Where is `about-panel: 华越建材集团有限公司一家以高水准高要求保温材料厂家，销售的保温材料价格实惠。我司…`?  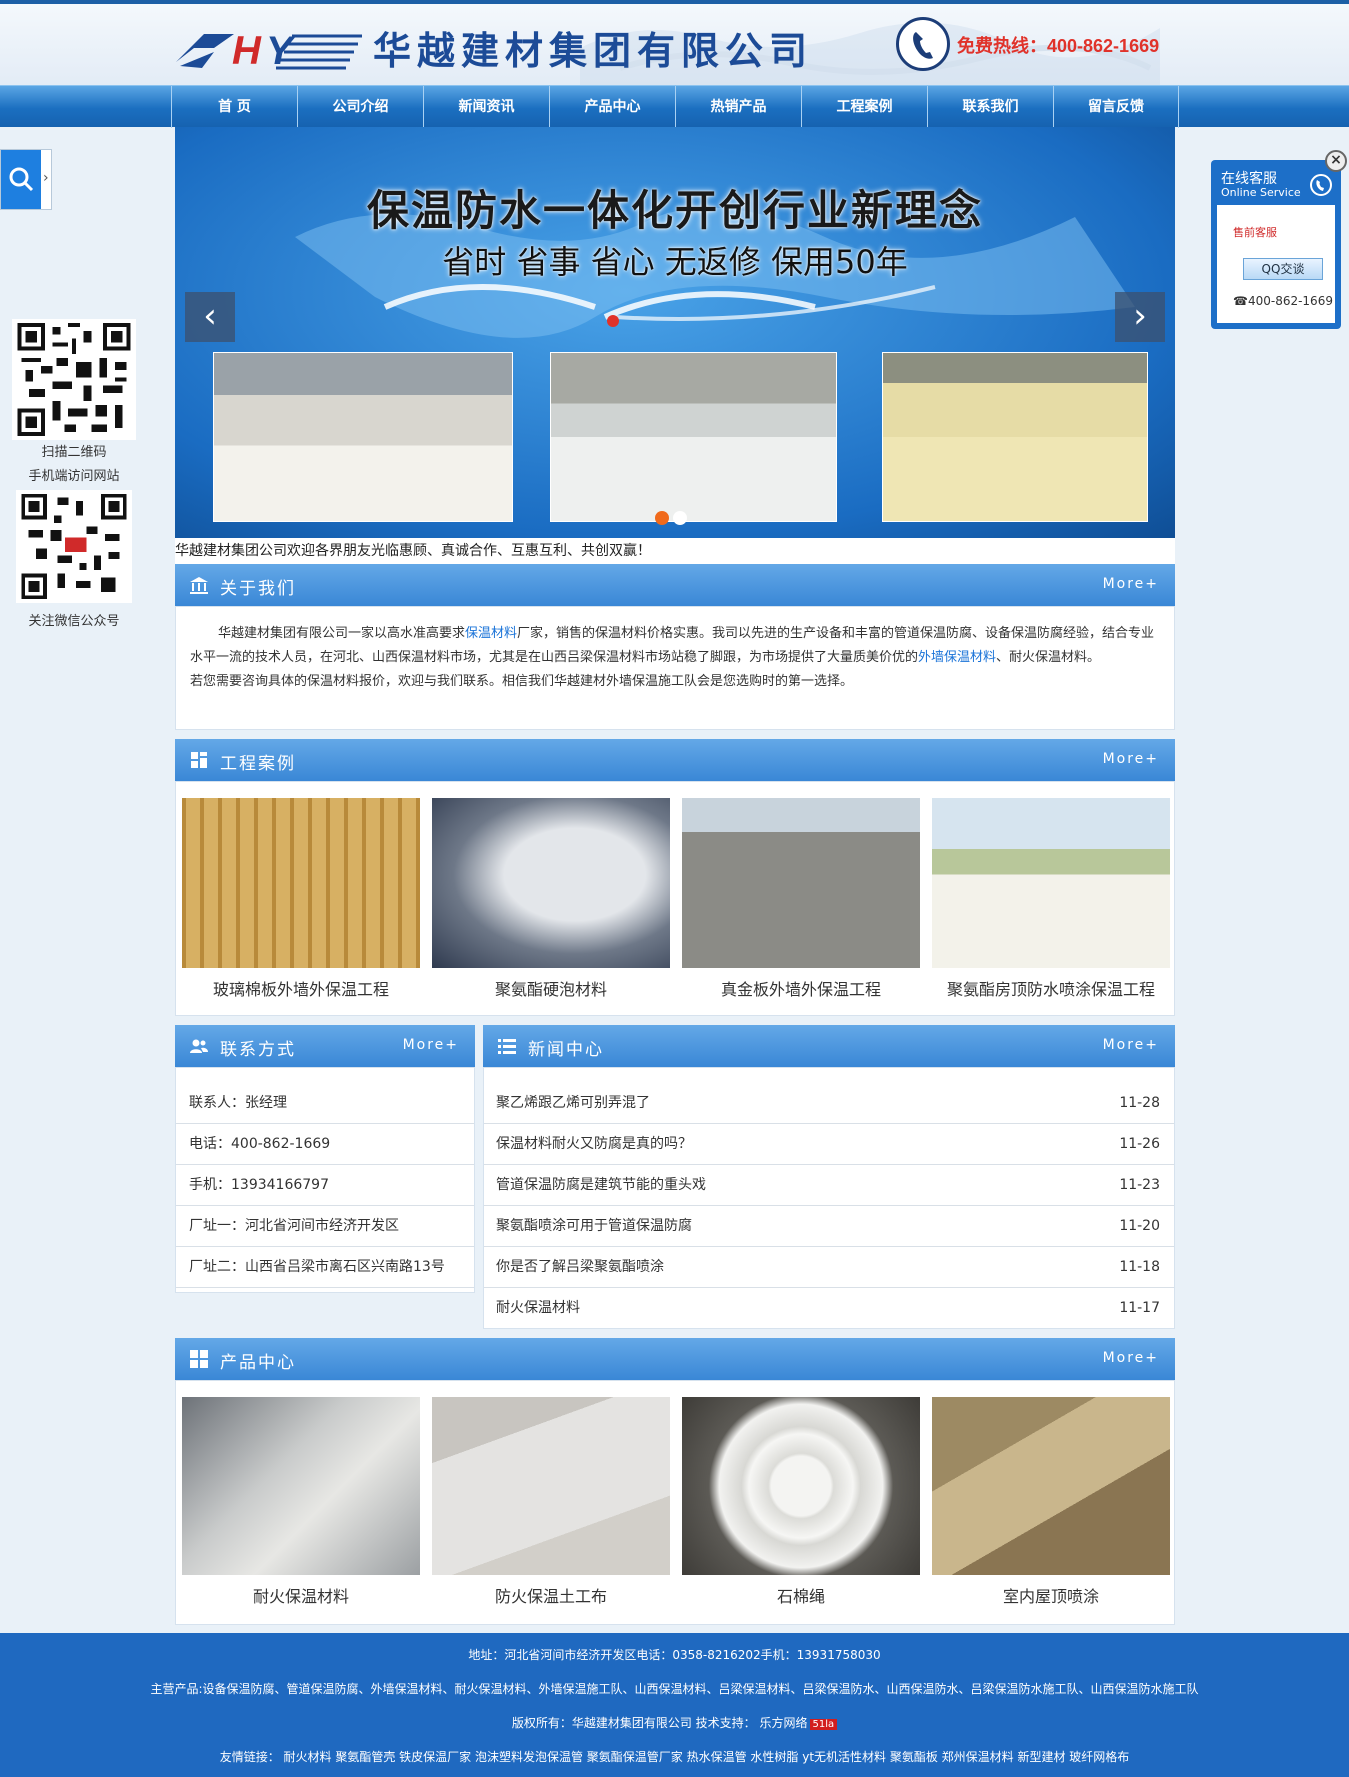
about-panel: 华越建材集团有限公司一家以高水准高要求保温材料厂家，销售的保温材料价格实惠。我司… is located at coordinates (675, 668).